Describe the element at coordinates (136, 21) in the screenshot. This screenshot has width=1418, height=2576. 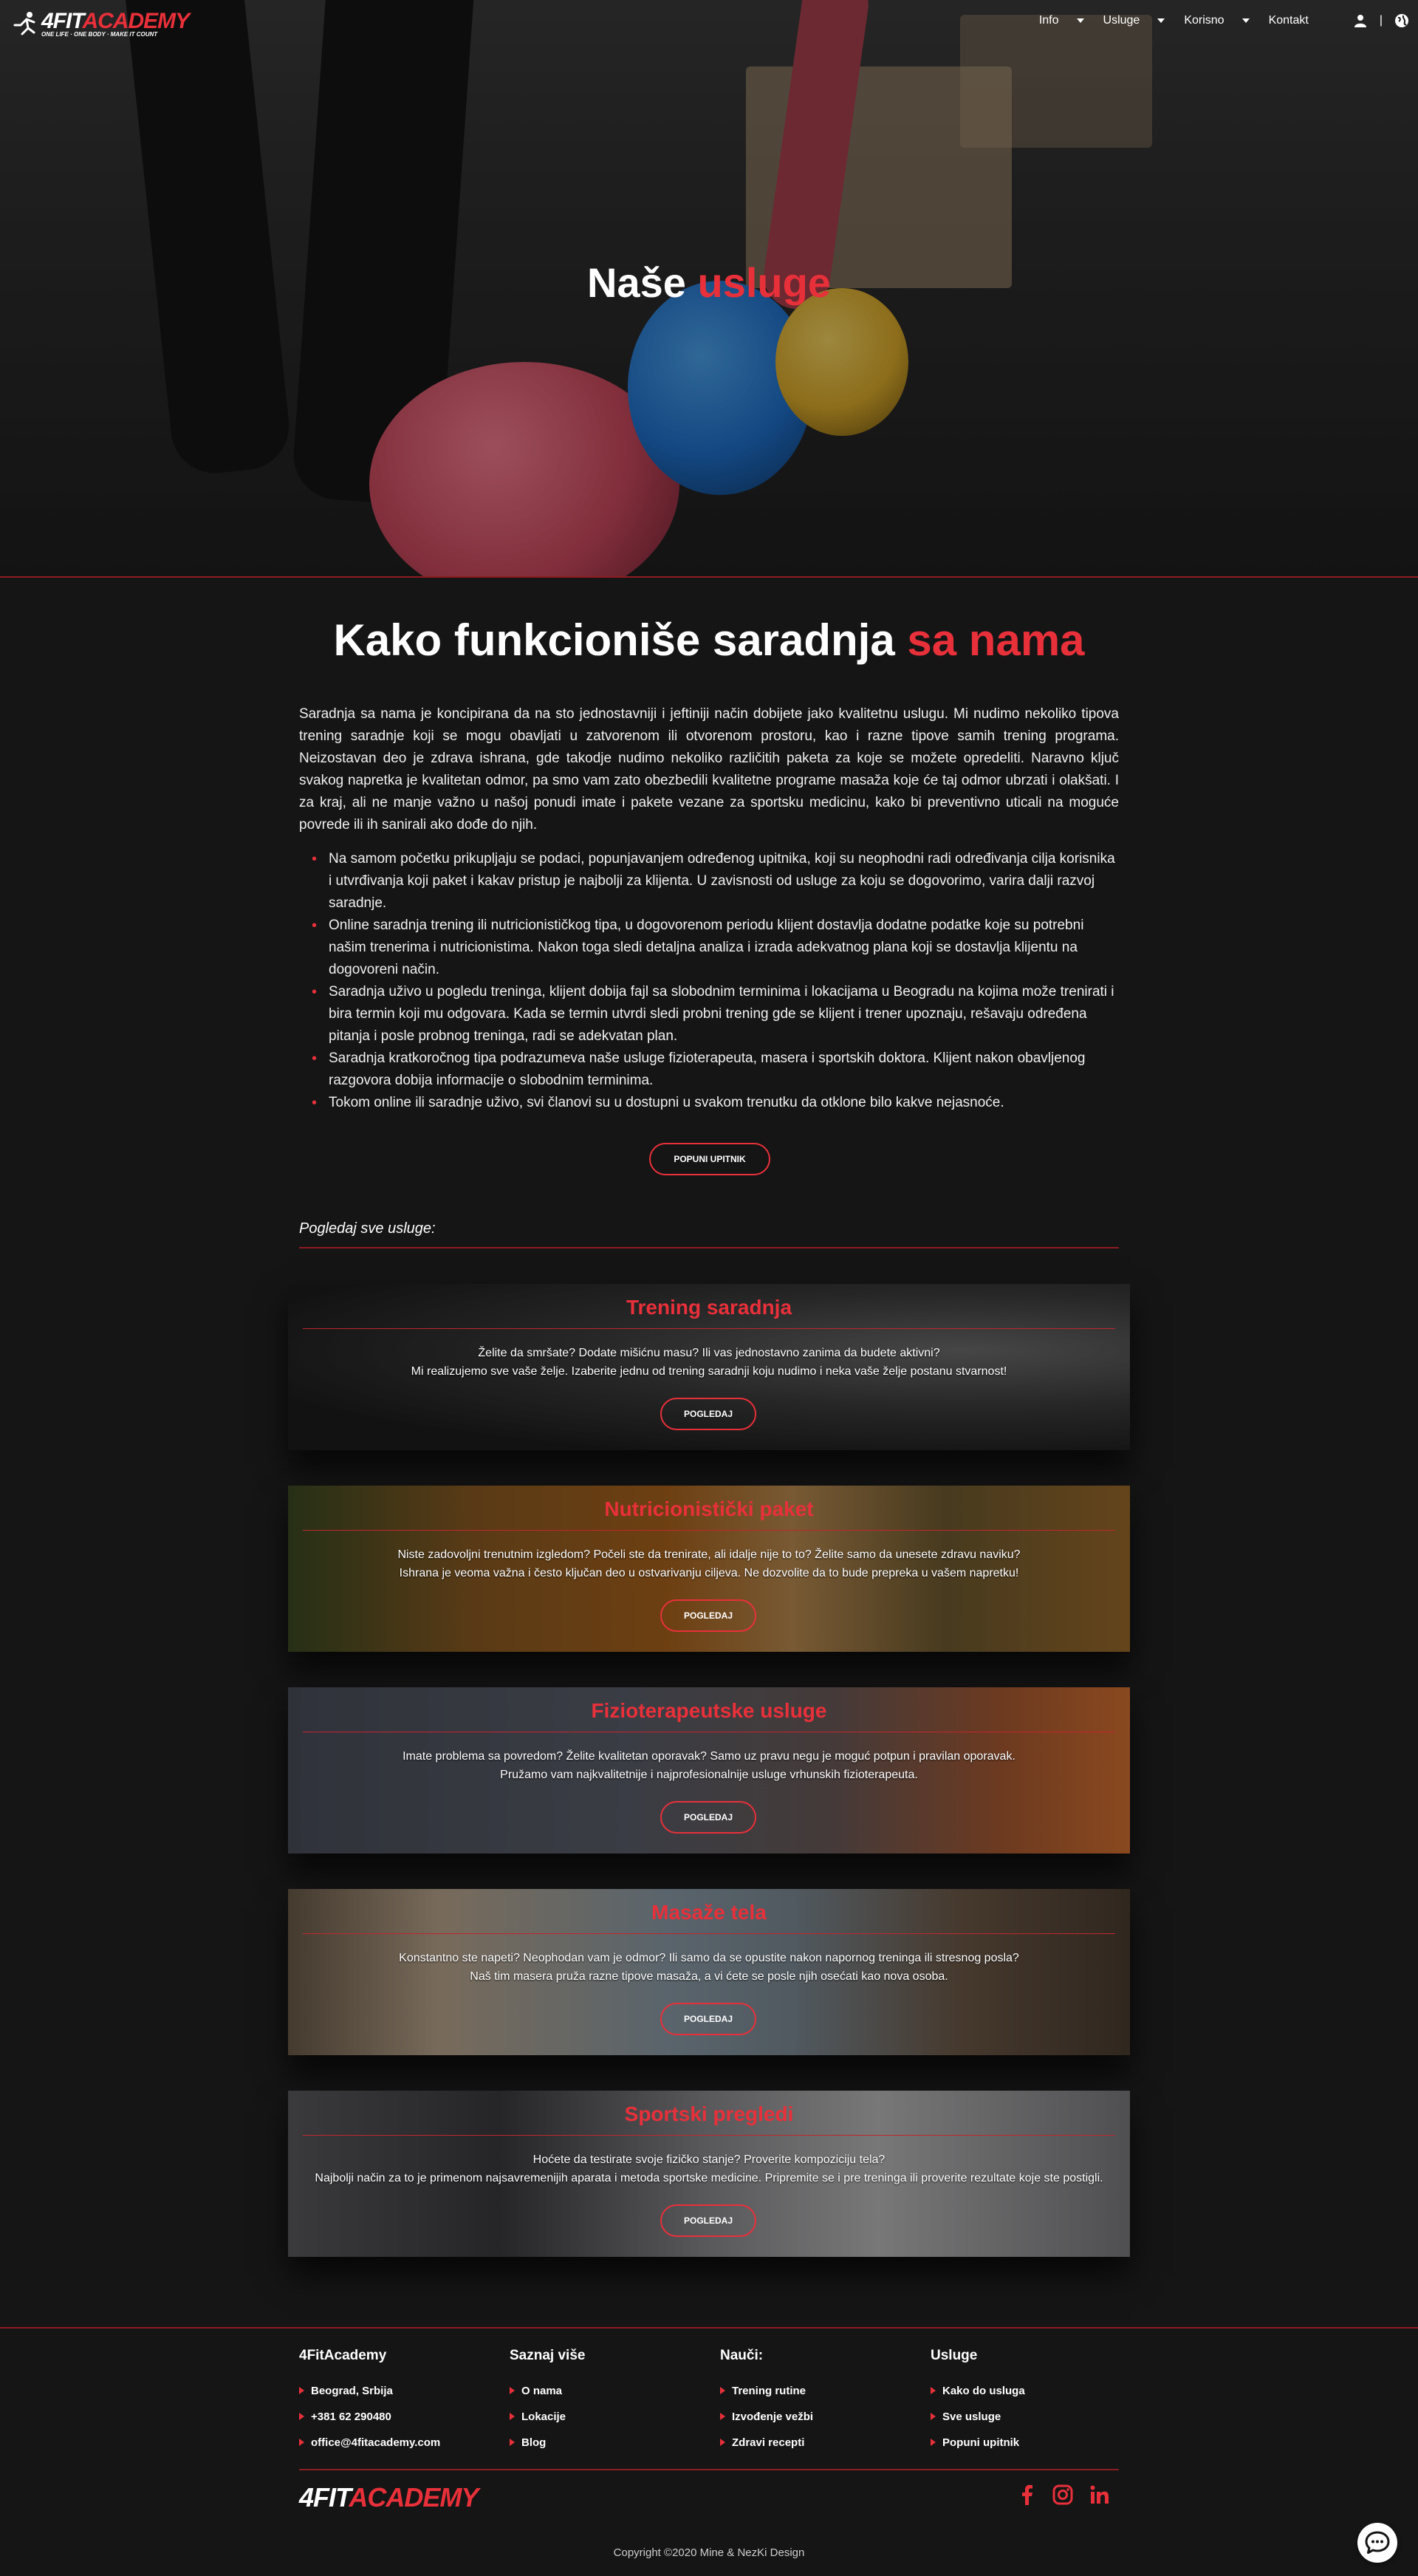
I see `logo-part2: ACADEMY` at that location.